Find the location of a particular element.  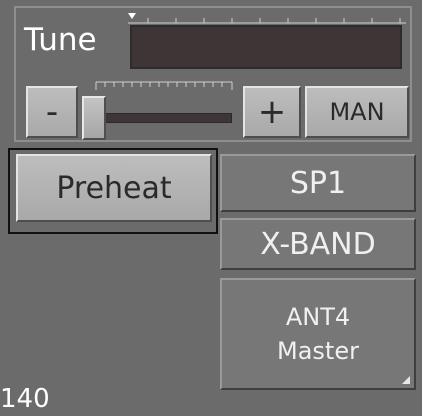

tune-increase-button: + is located at coordinates (272, 112).